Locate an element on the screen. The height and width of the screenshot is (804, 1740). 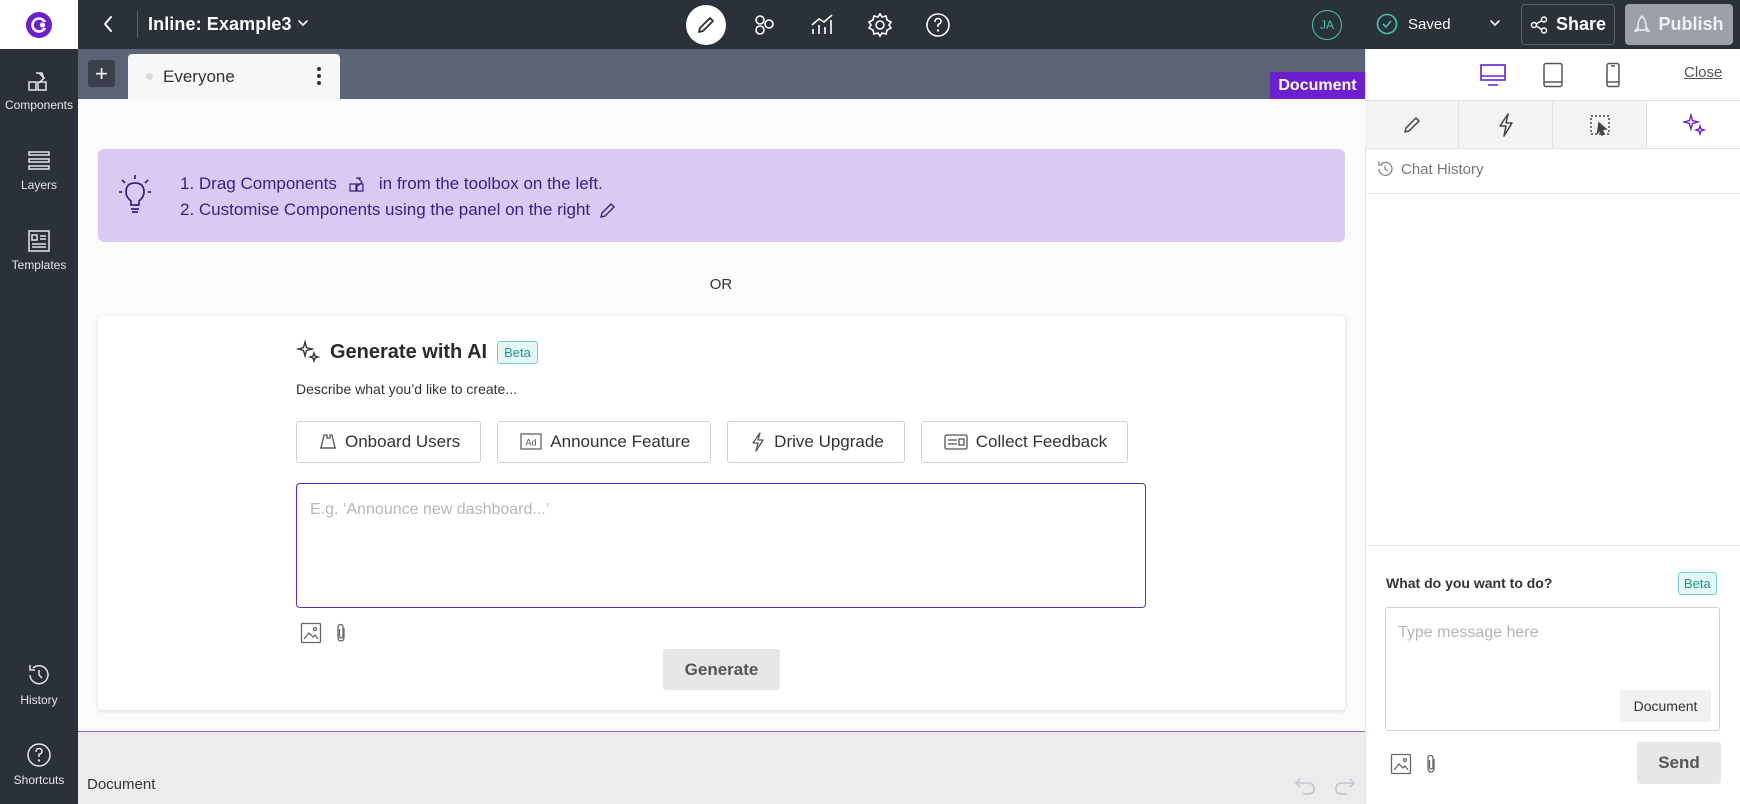
announce-feature-chip: Ad Announce Feature is located at coordinates (604, 442).